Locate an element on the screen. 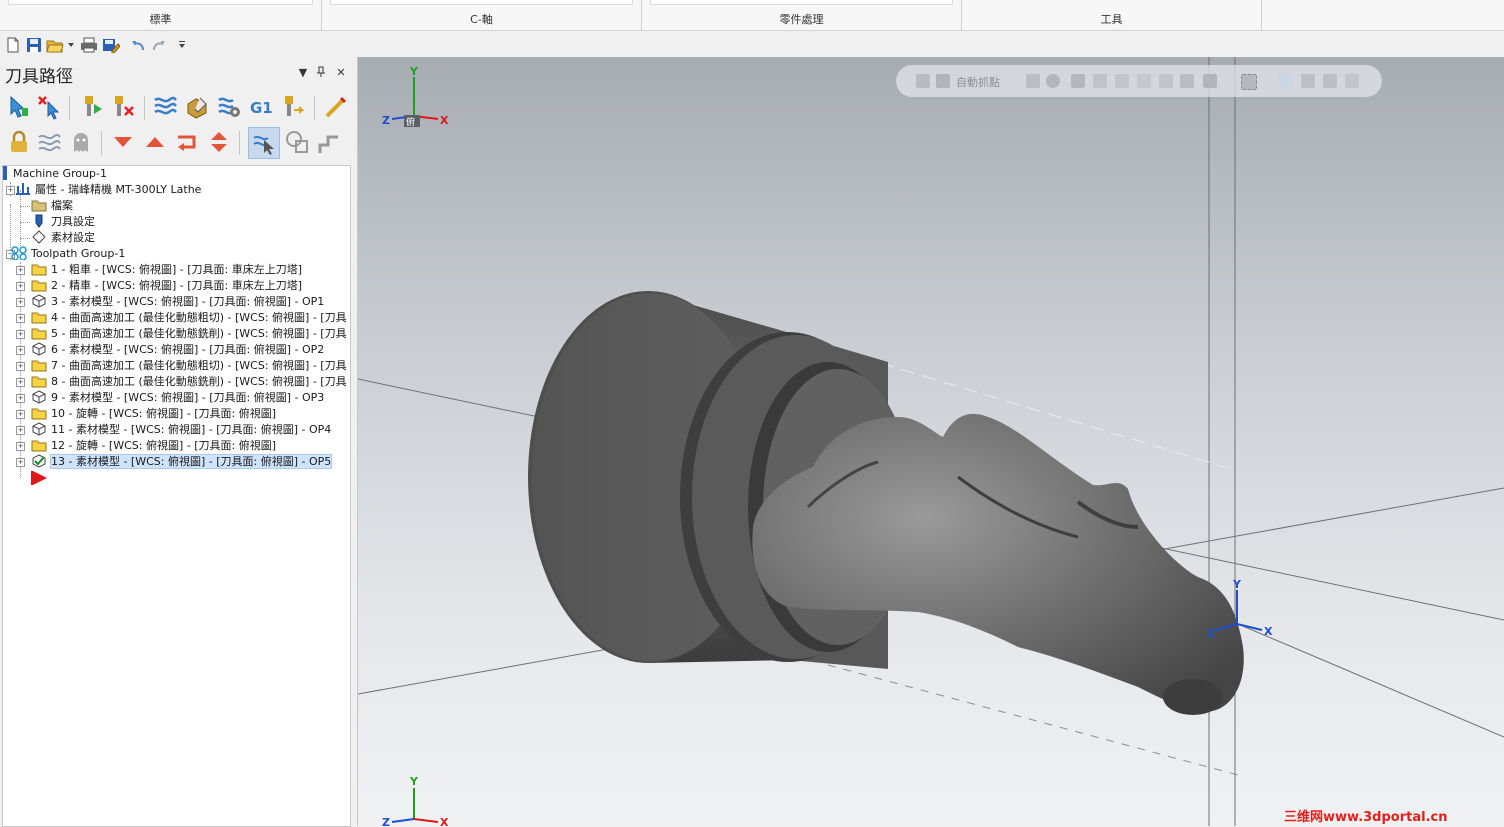  tree-item-label: 9 - 素材模型 - [WCS: 俯視圖] - [刀具面: 俯視圖] - OP3 is located at coordinates (188, 397).